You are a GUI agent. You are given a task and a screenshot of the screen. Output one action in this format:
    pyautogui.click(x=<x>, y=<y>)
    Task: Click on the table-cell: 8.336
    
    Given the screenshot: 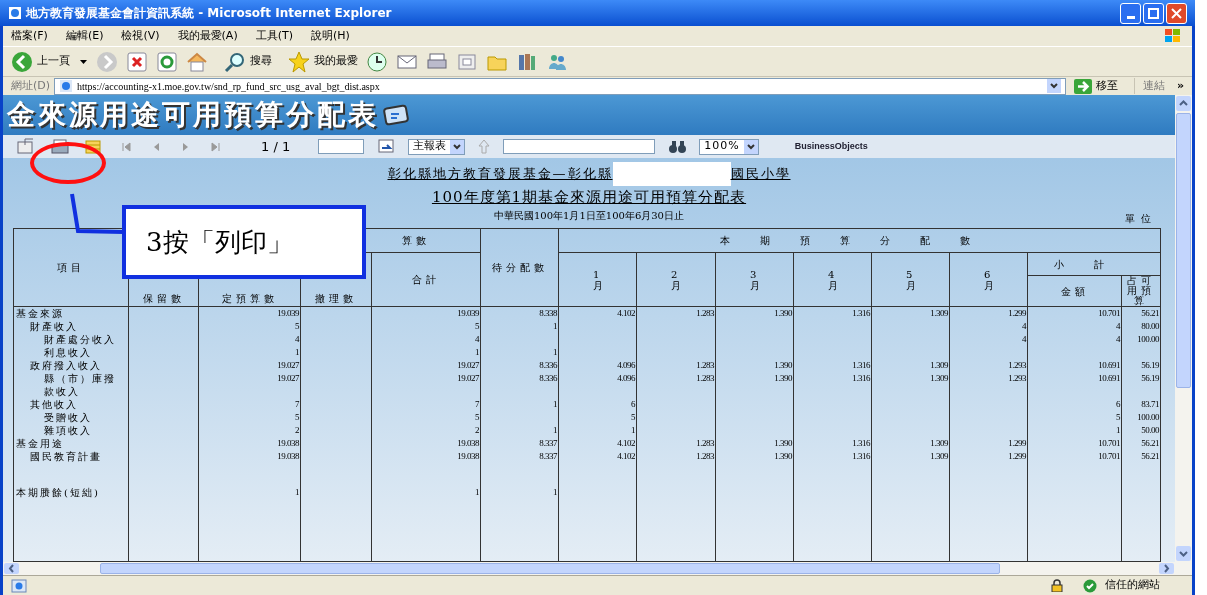 What is the action you would take?
    pyautogui.click(x=548, y=378)
    